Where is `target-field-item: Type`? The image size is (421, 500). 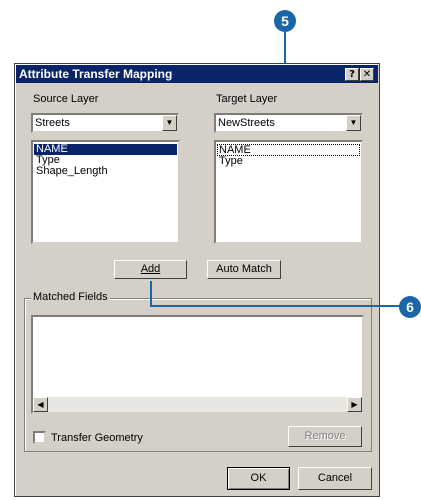 target-field-item: Type is located at coordinates (288, 161).